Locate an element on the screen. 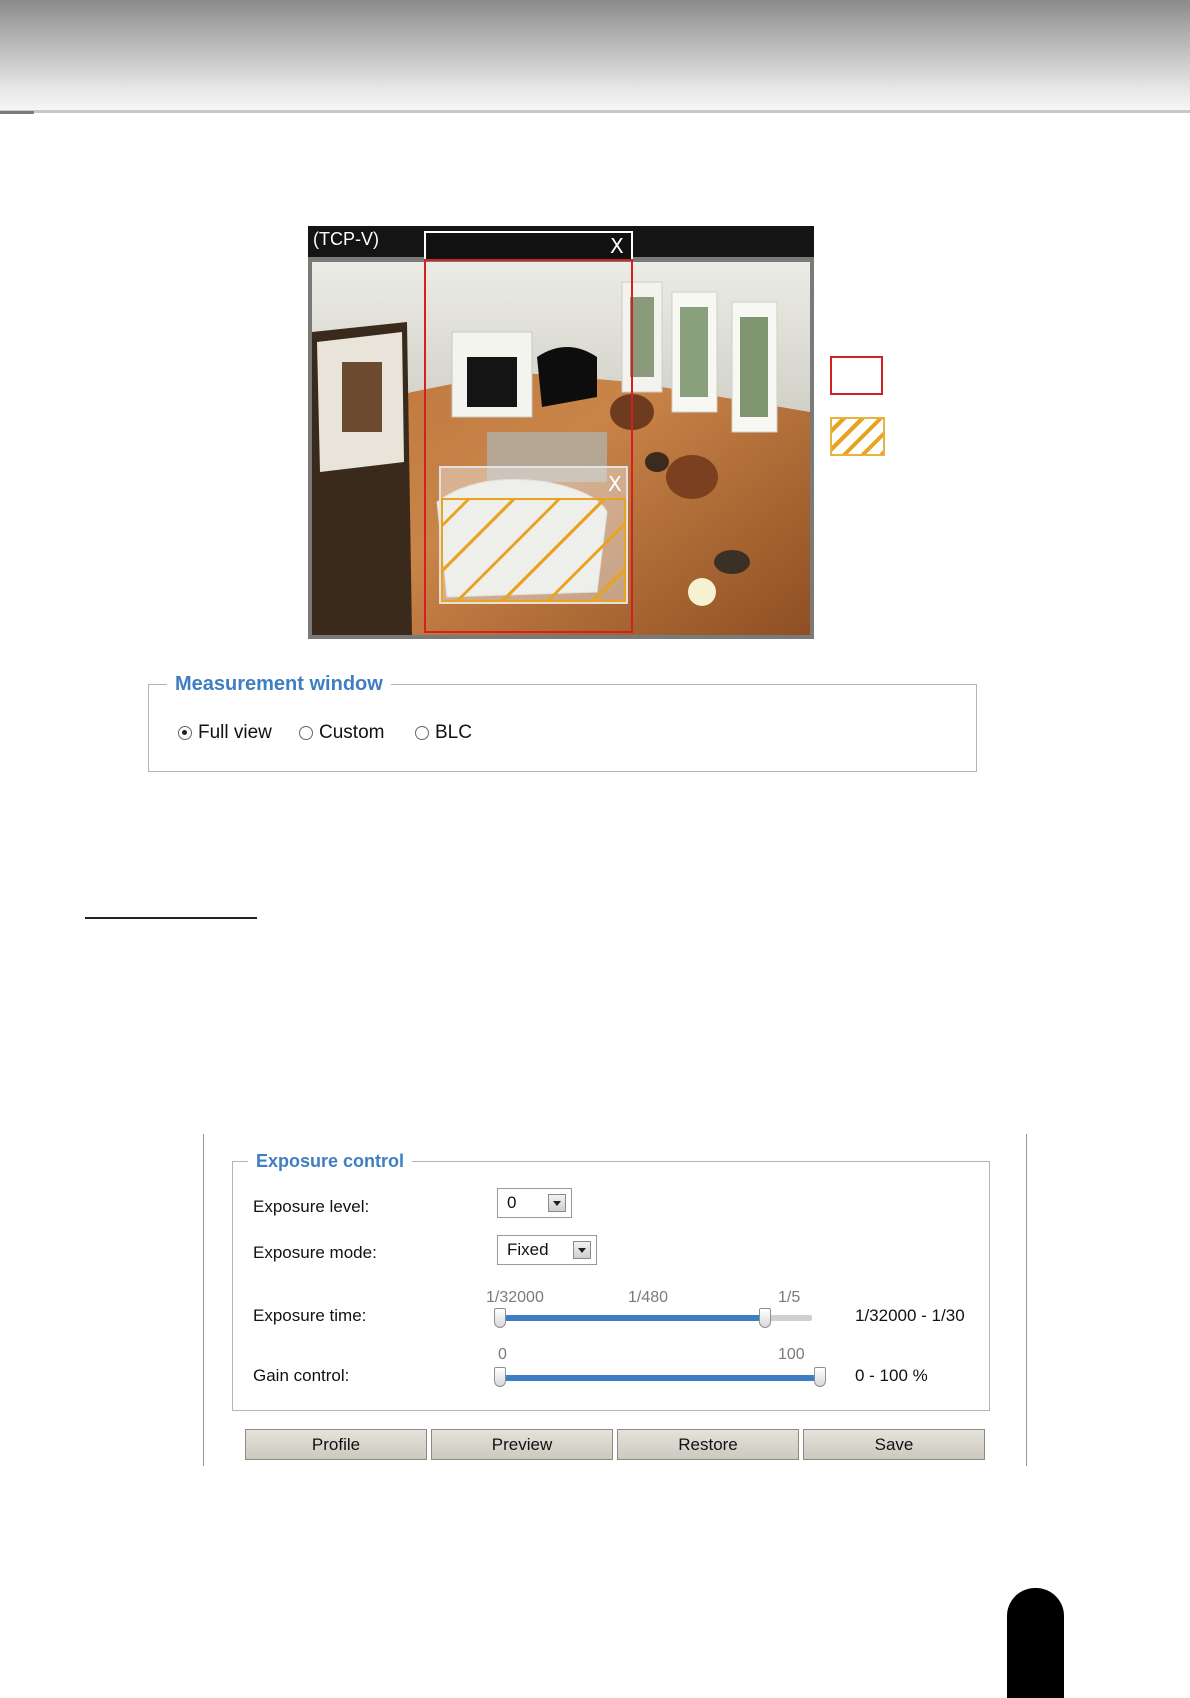  exposure-time-tick-max: 1/5 is located at coordinates (789, 1297).